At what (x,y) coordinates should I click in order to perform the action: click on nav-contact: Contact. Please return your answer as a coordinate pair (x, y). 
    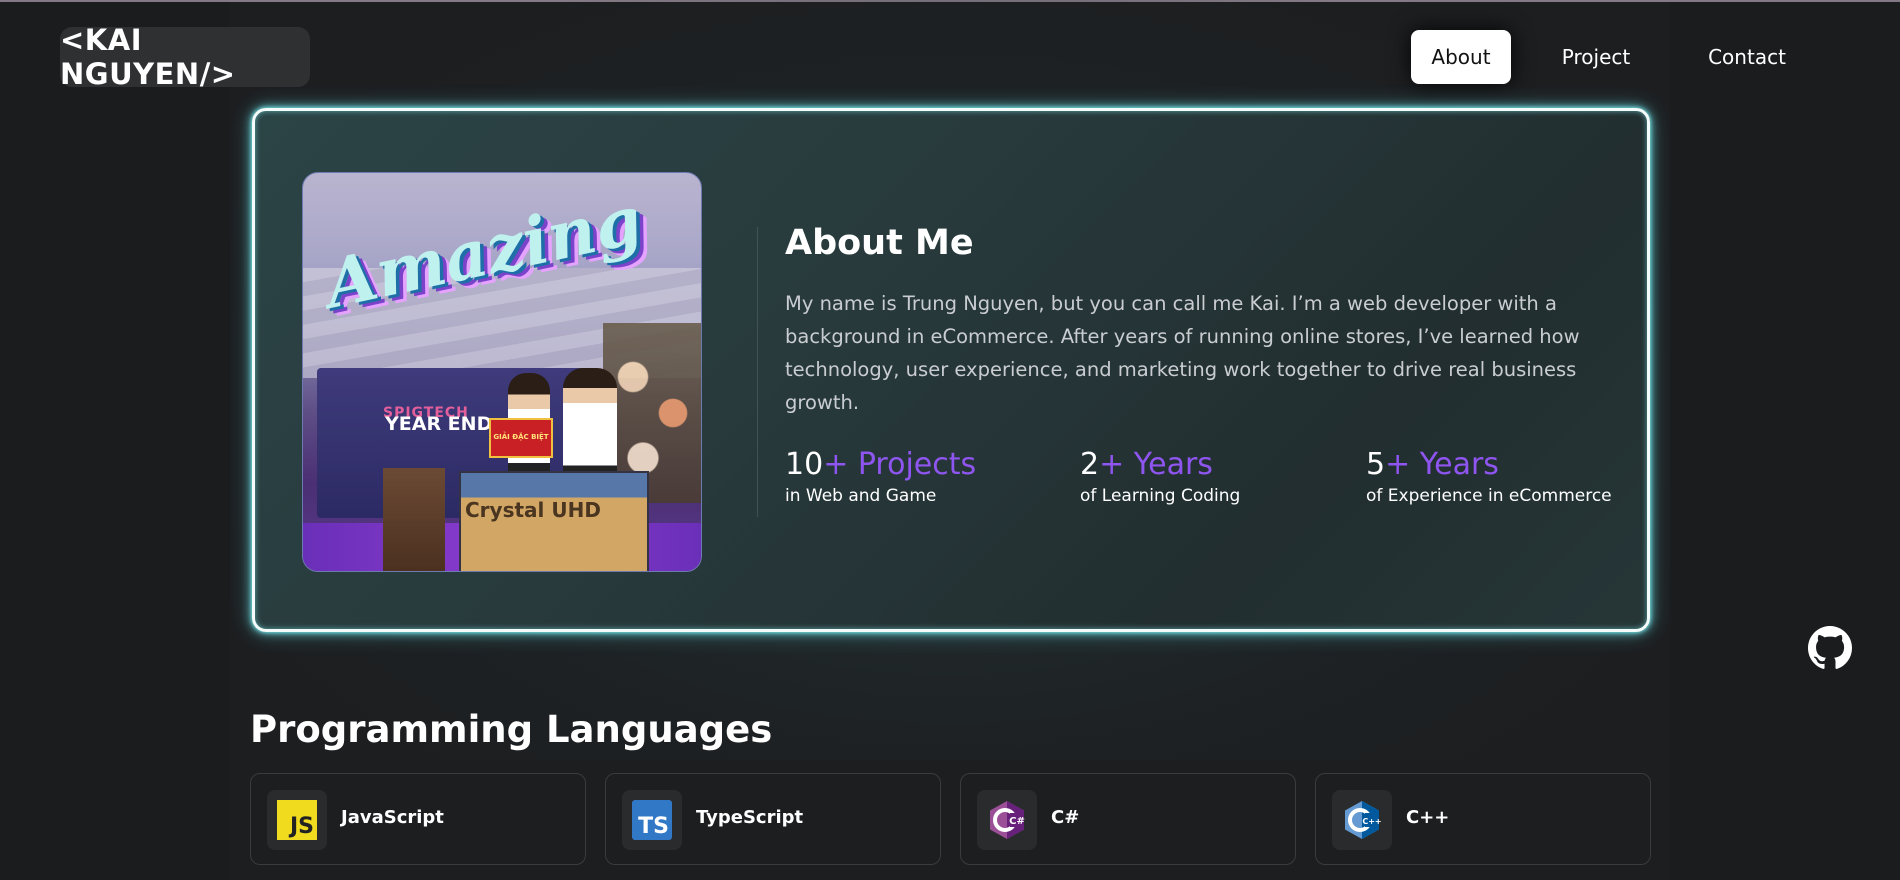
    Looking at the image, I should click on (1747, 57).